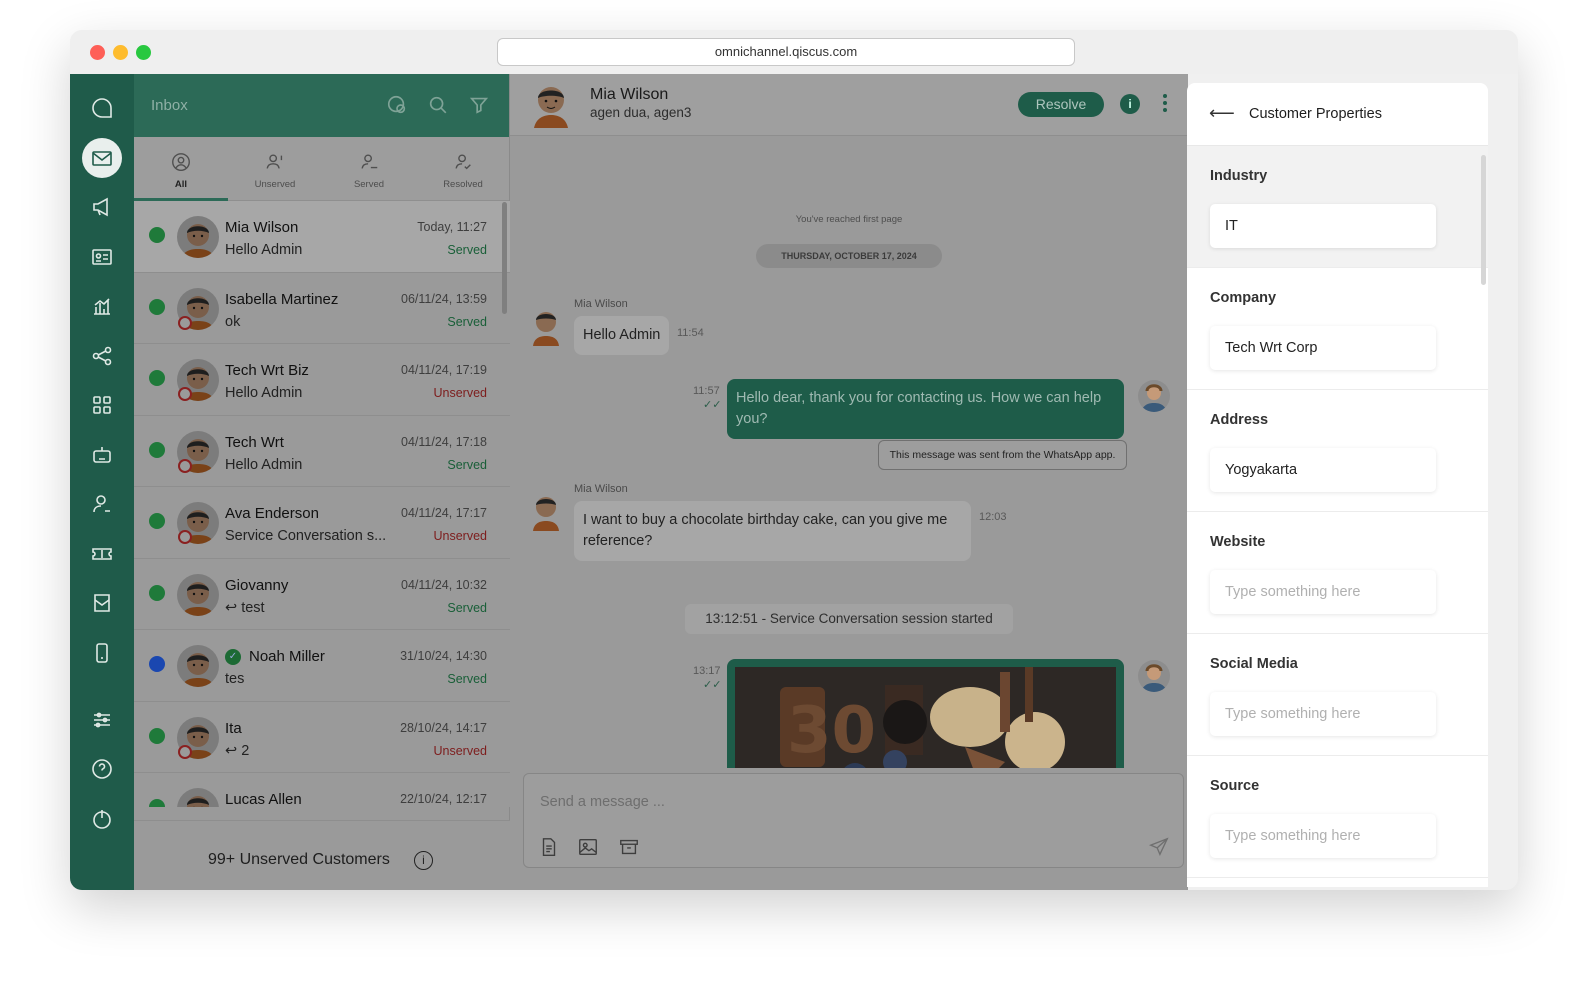 This screenshot has width=1580, height=1005. What do you see at coordinates (1239, 176) in the screenshot?
I see `property-label: Industry` at bounding box center [1239, 176].